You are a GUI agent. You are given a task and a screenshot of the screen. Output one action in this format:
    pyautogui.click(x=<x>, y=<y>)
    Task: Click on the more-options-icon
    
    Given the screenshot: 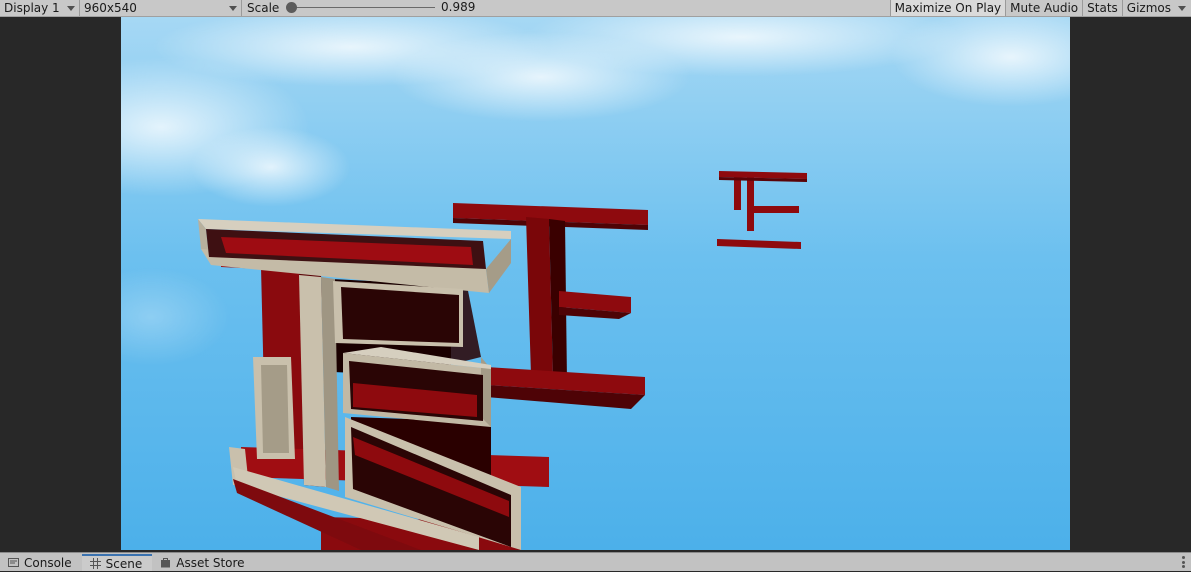 What is the action you would take?
    pyautogui.click(x=1183, y=562)
    